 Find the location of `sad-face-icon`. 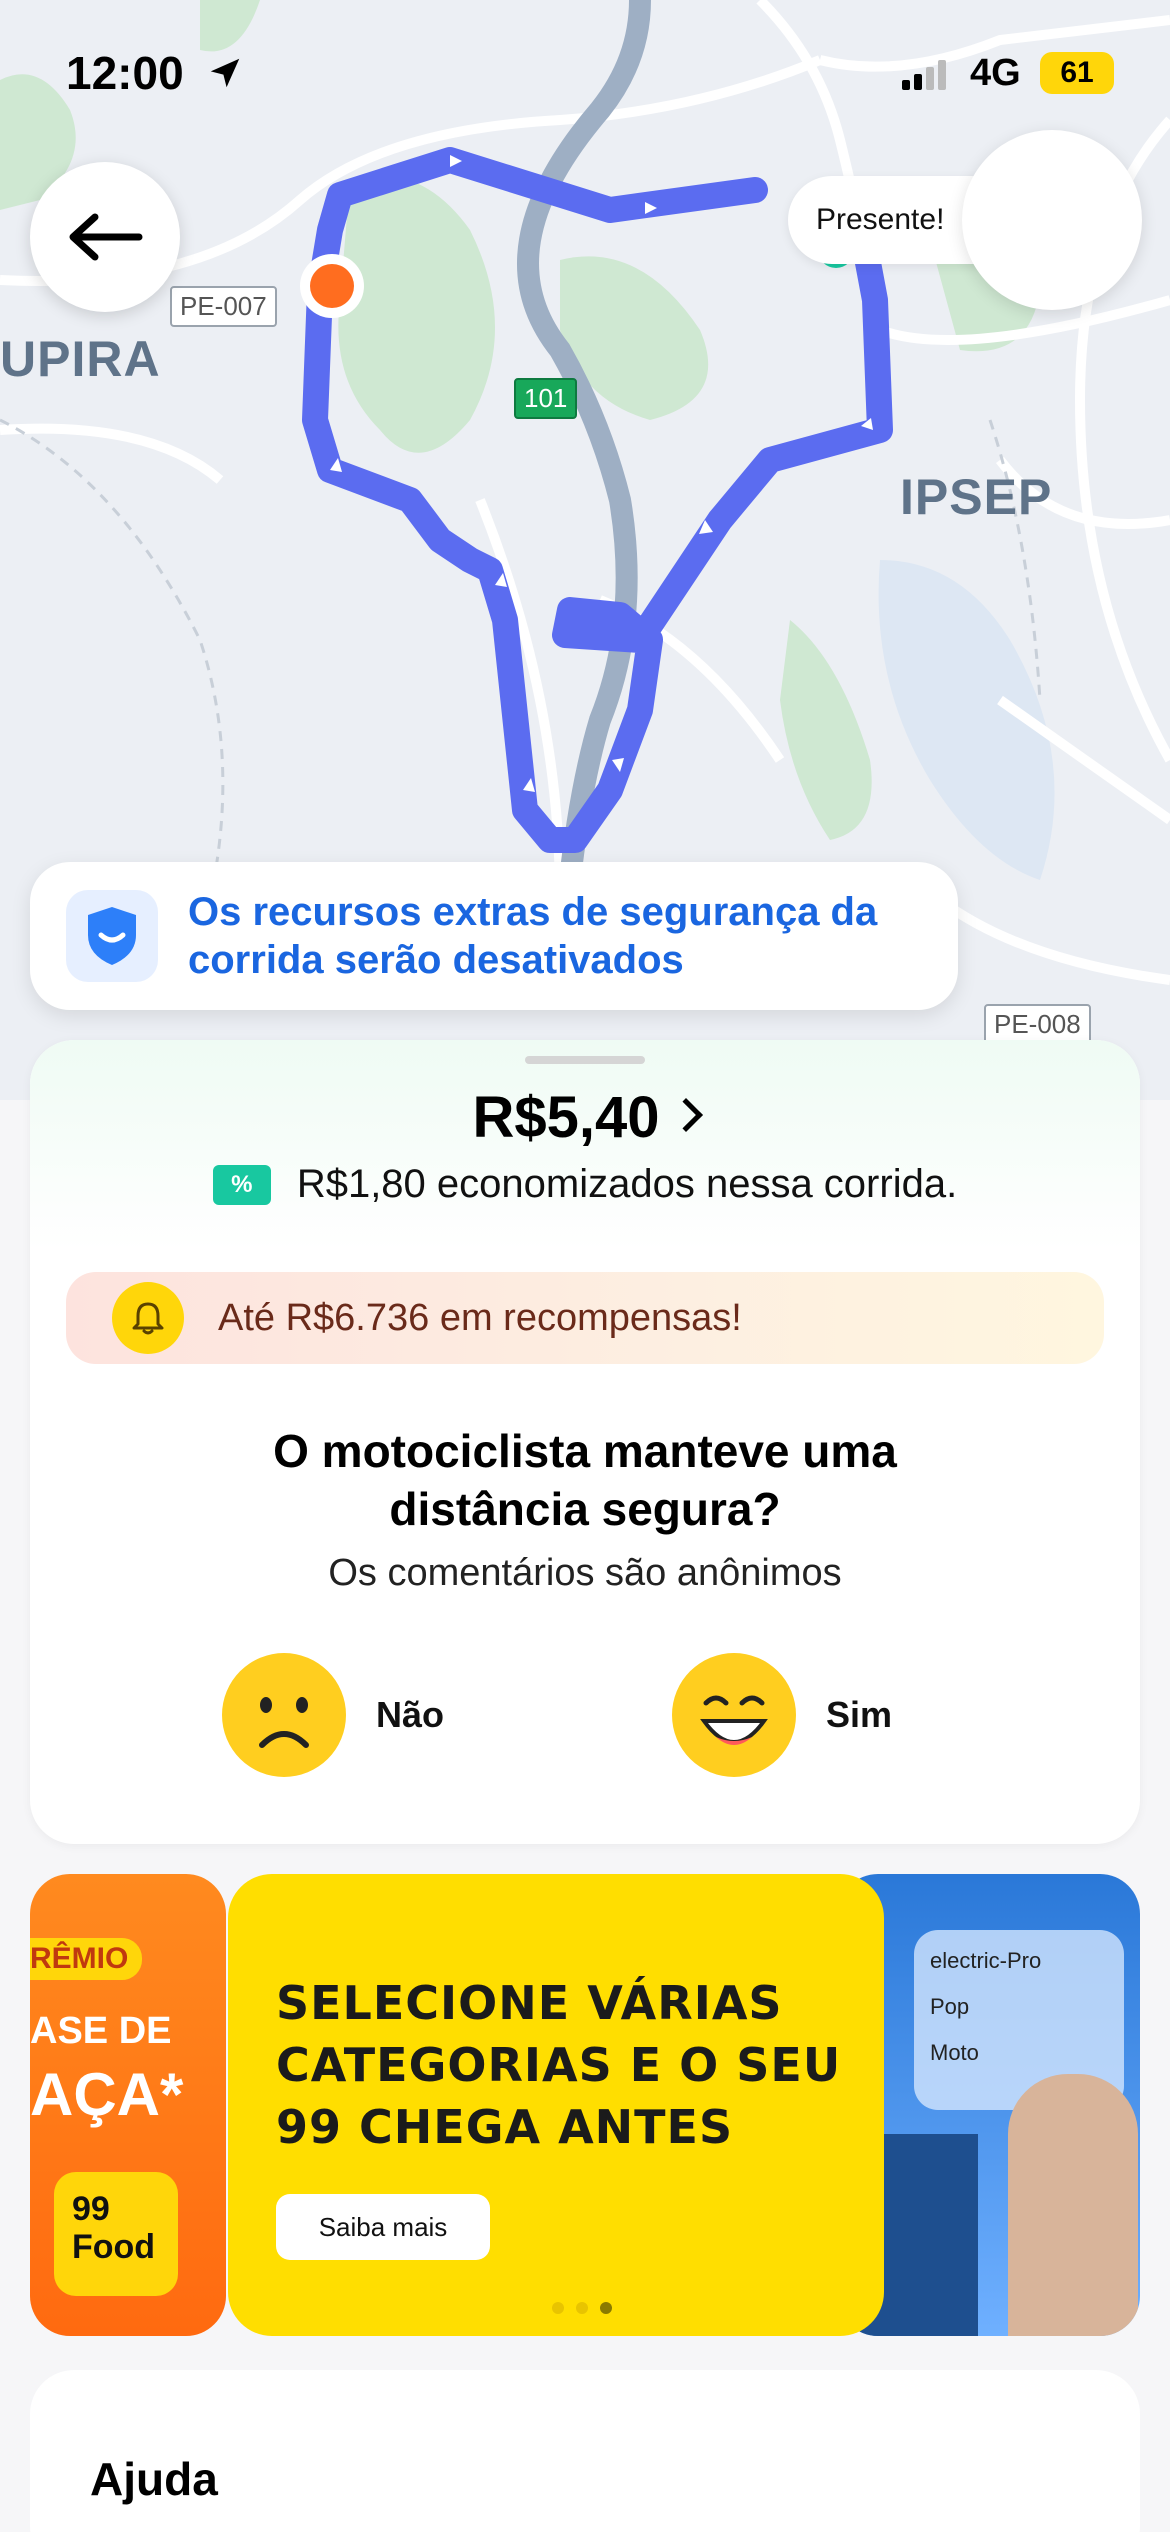

sad-face-icon is located at coordinates (284, 1715).